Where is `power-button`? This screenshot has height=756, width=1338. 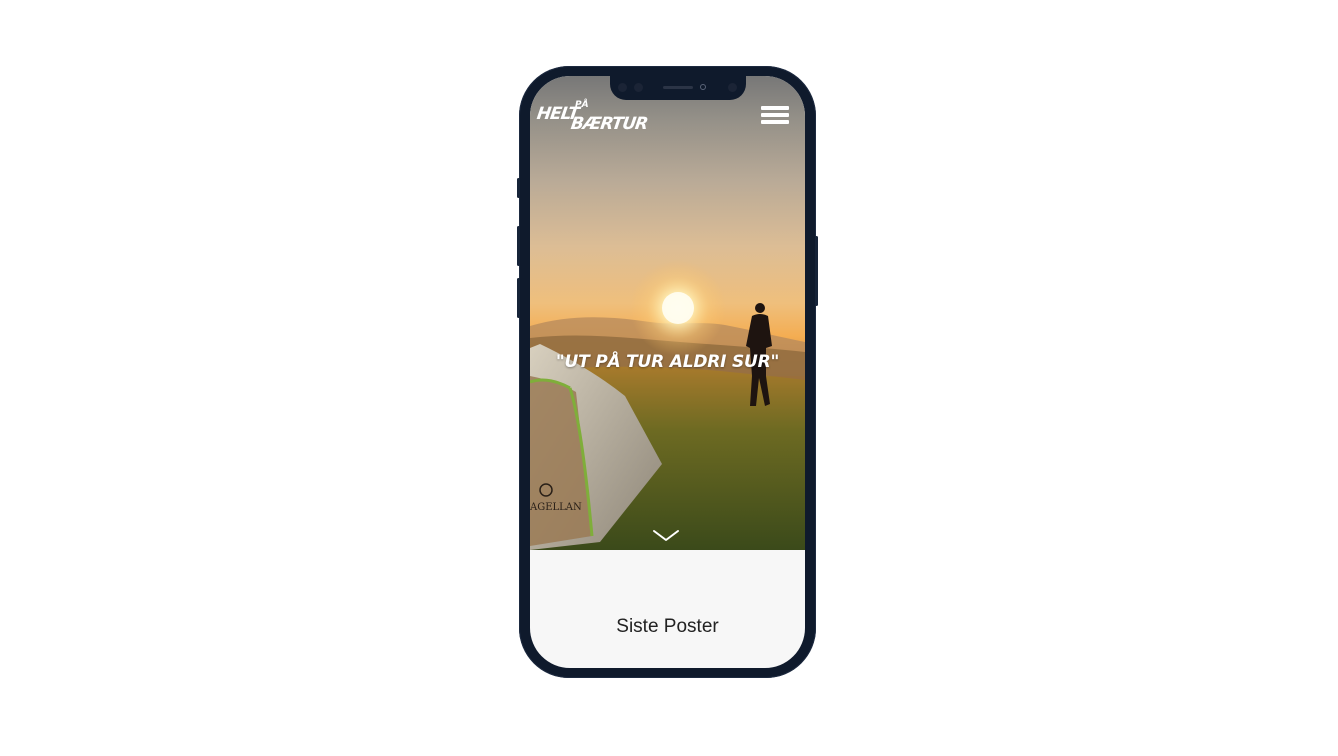 power-button is located at coordinates (816, 271).